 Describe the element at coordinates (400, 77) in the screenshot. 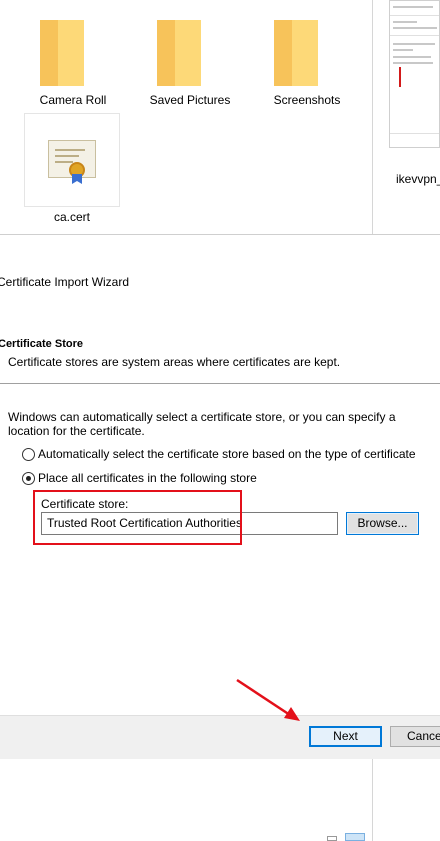

I see `thumbnail-annotation` at that location.